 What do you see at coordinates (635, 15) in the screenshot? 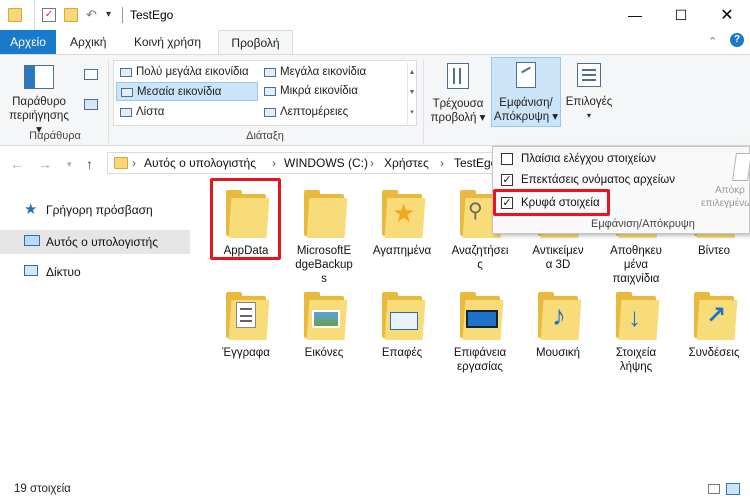
I see `minimize-button: —` at bounding box center [635, 15].